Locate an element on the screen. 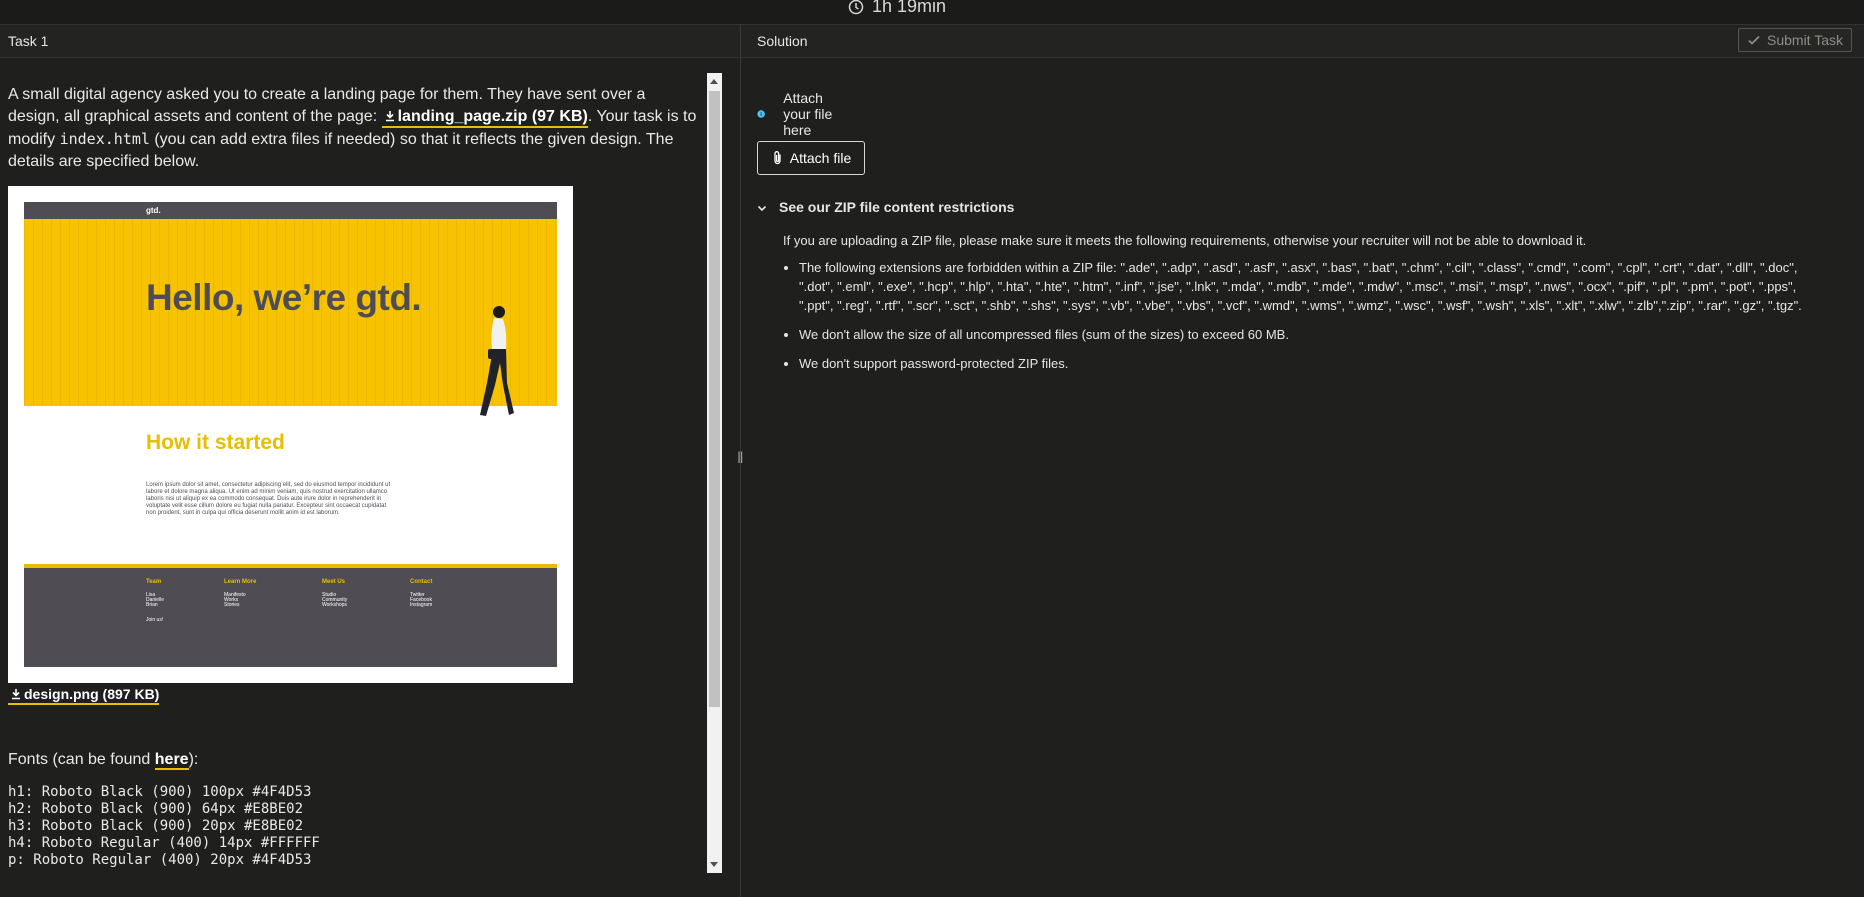  walking-person-illustration is located at coordinates (497, 361).